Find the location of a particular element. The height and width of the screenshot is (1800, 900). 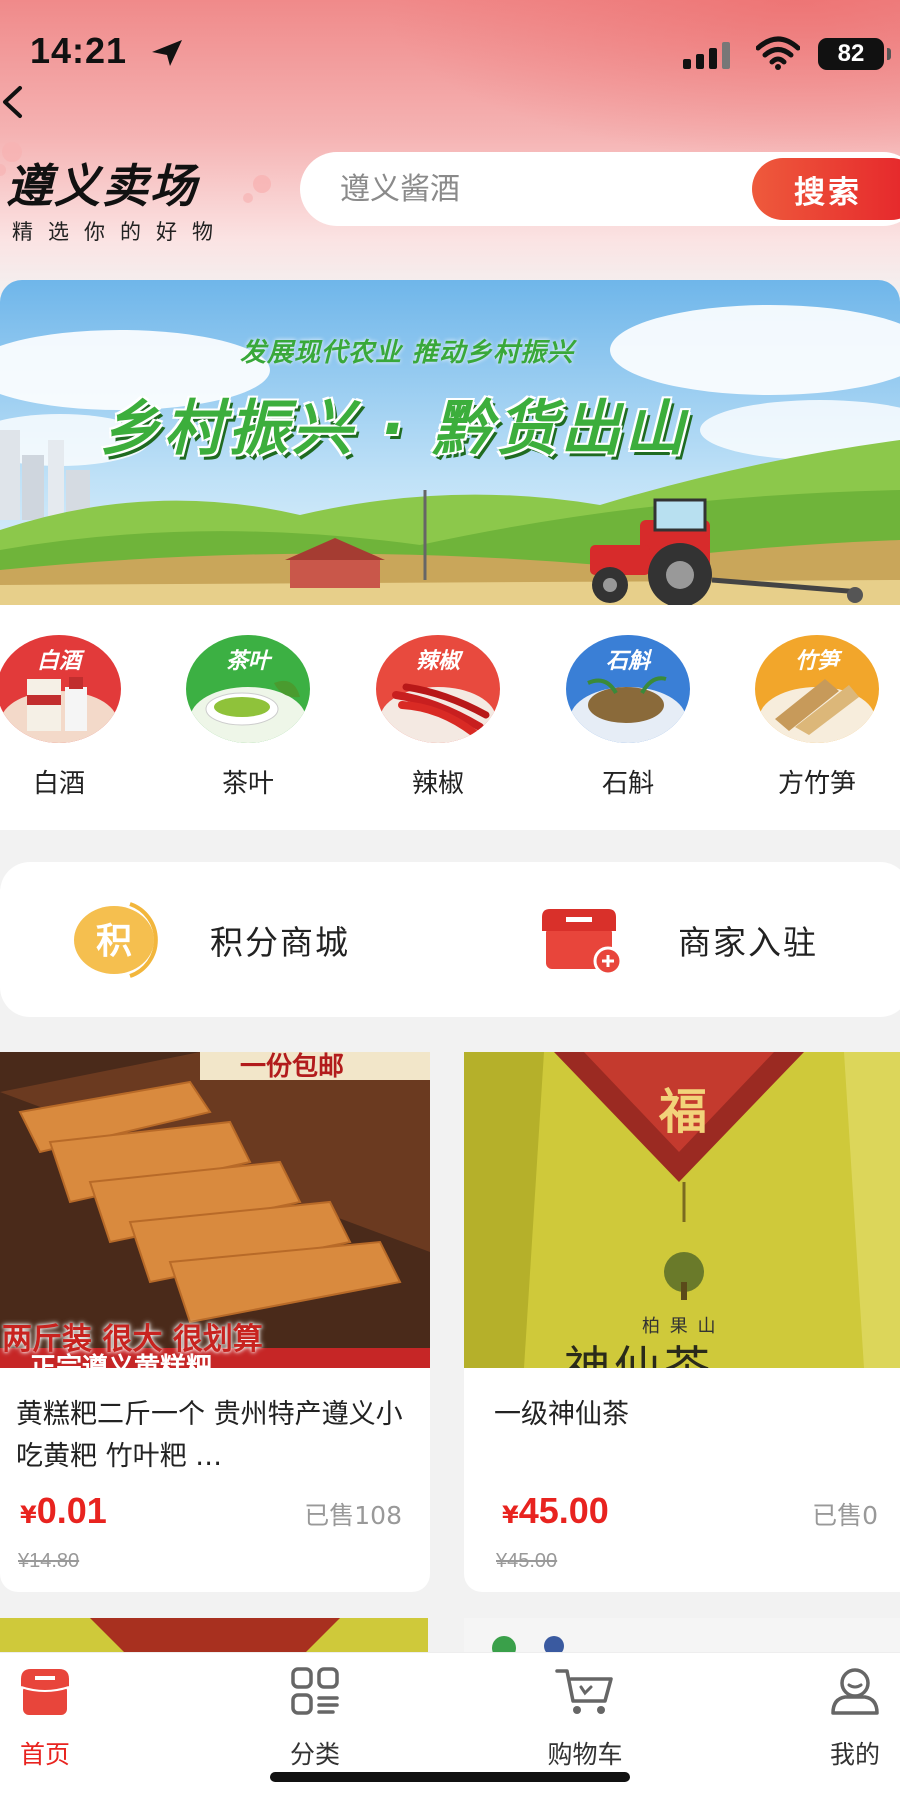

brand-title: 遵义卖场 is located at coordinates (102, 186).